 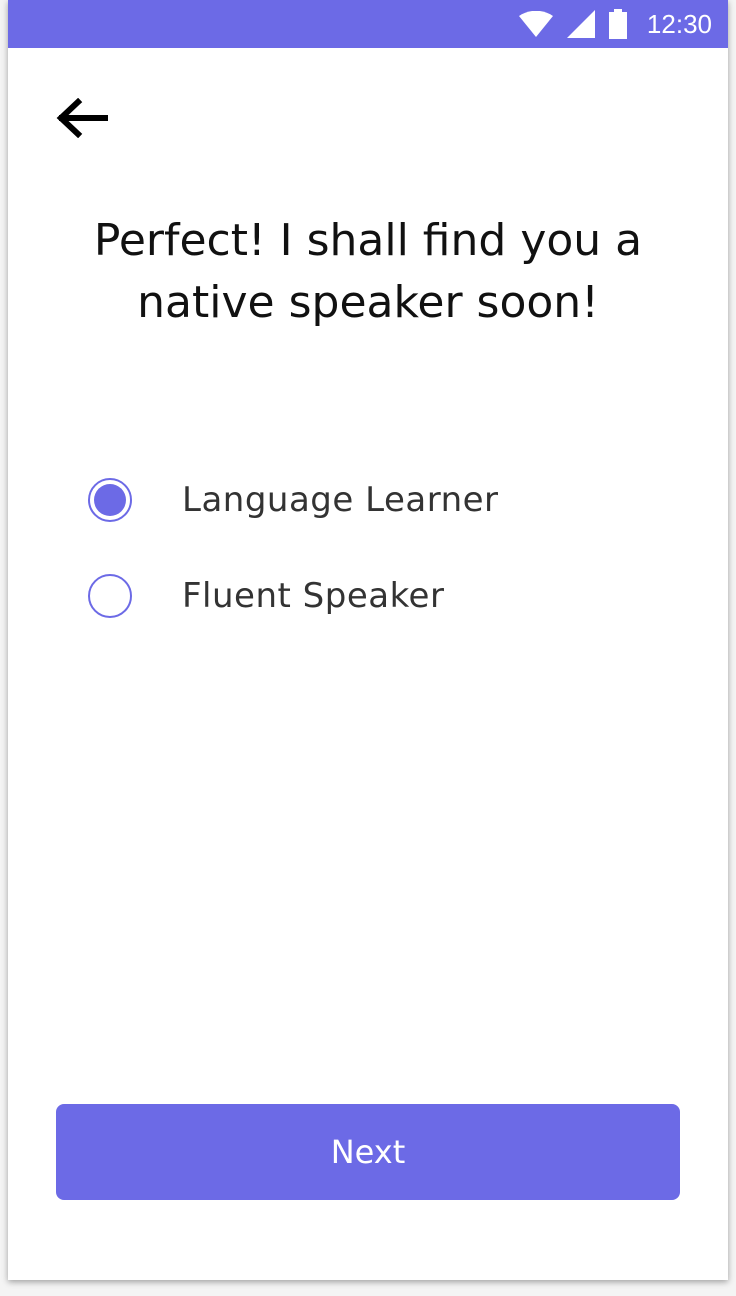 What do you see at coordinates (340, 500) in the screenshot?
I see `option-label: Language Learner` at bounding box center [340, 500].